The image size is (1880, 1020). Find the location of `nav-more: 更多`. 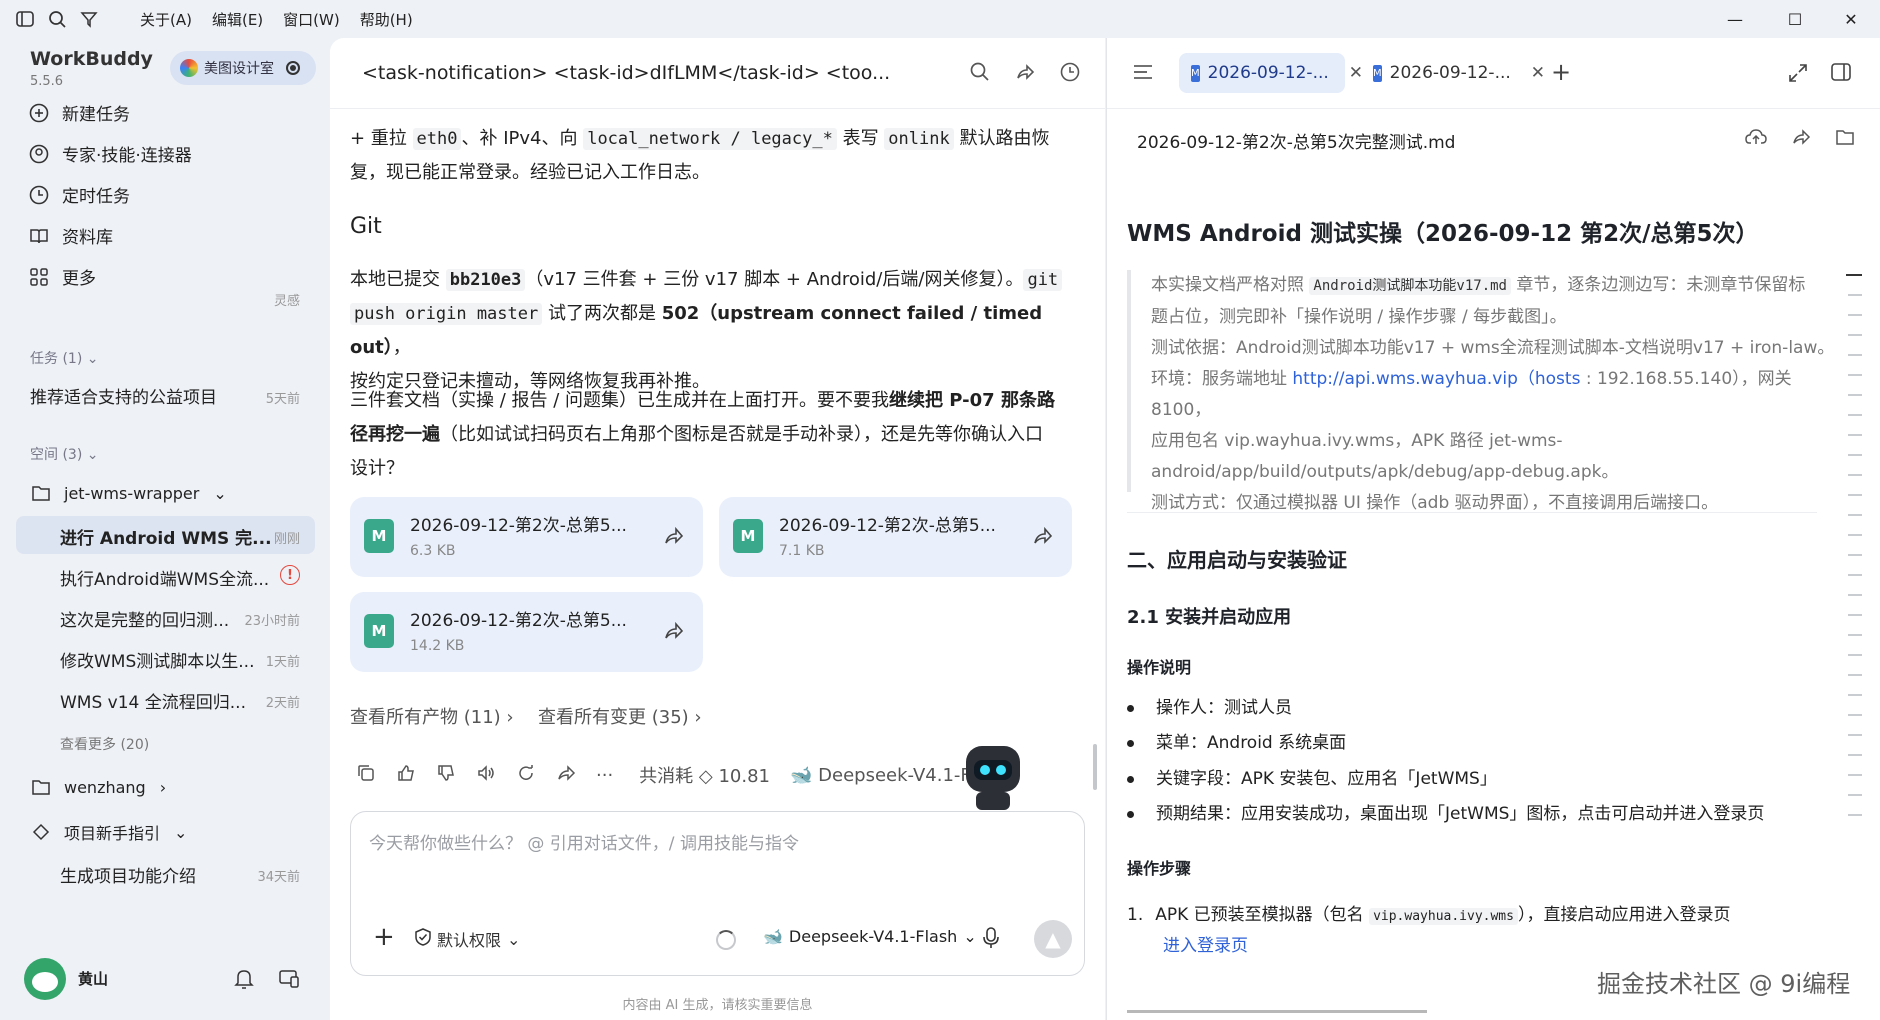

nav-more: 更多 is located at coordinates (62, 276).